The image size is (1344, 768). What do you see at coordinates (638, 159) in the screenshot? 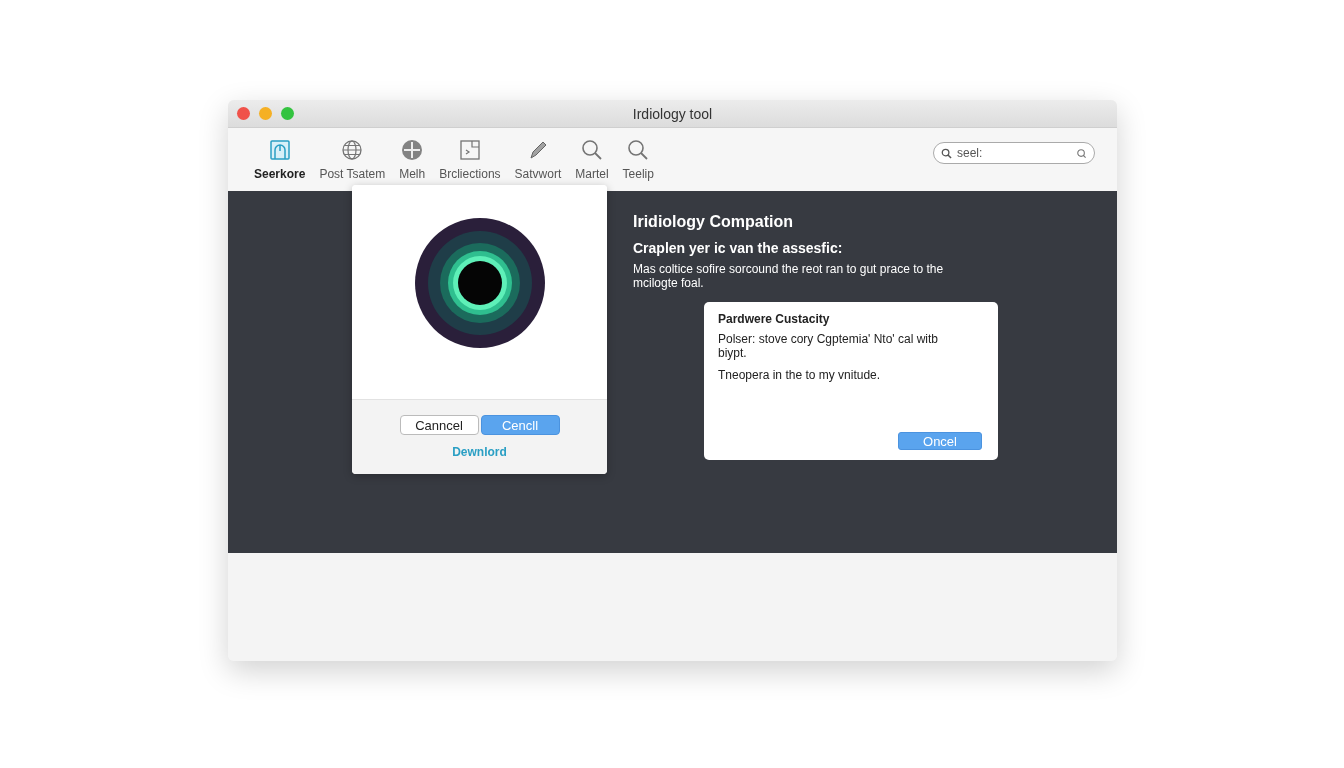
I see `toolbar-item: Teelip` at bounding box center [638, 159].